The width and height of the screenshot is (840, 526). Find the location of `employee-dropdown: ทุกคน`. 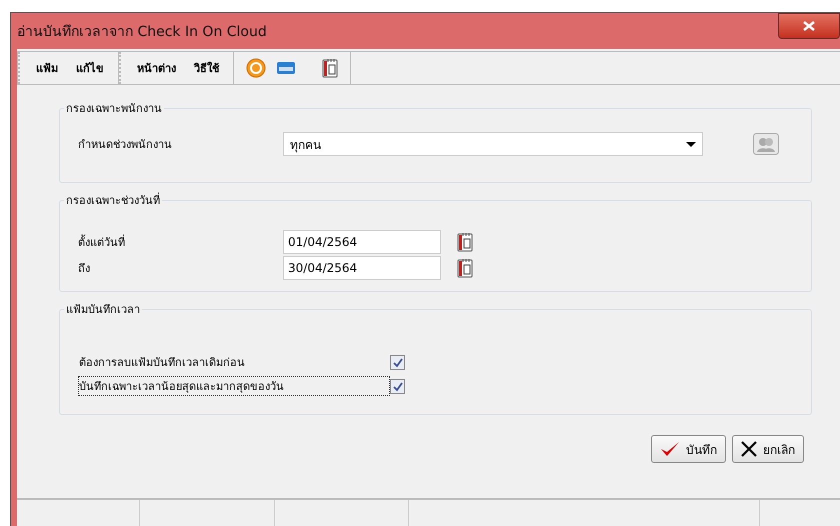

employee-dropdown: ทุกคน is located at coordinates (493, 144).